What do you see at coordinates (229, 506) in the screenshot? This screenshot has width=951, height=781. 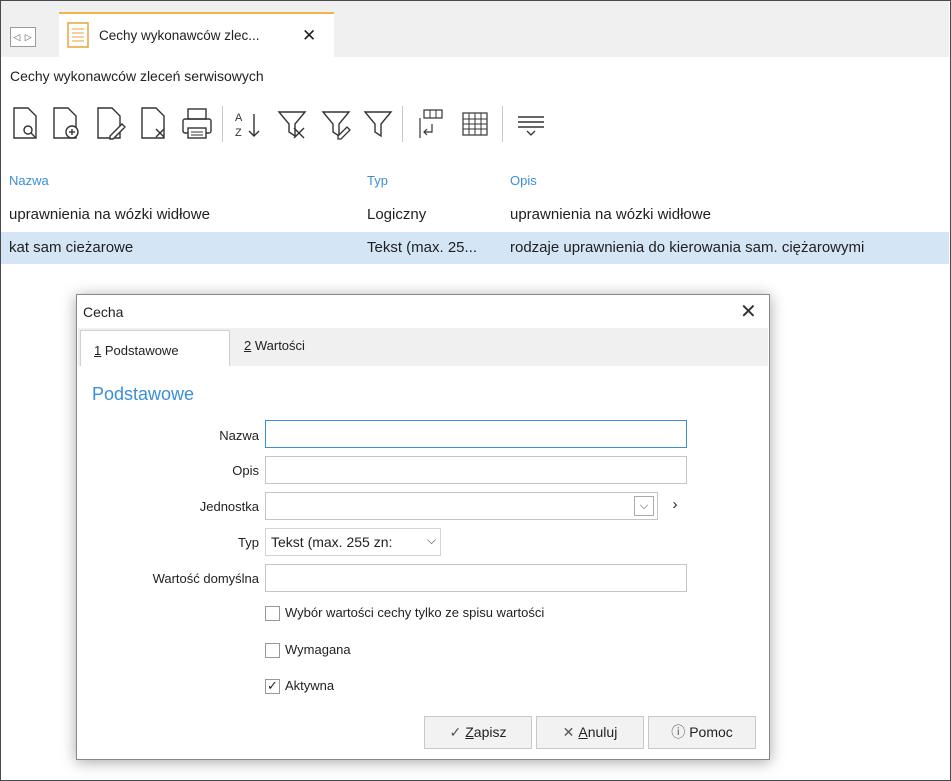 I see `jednostka-label: Jednostka` at bounding box center [229, 506].